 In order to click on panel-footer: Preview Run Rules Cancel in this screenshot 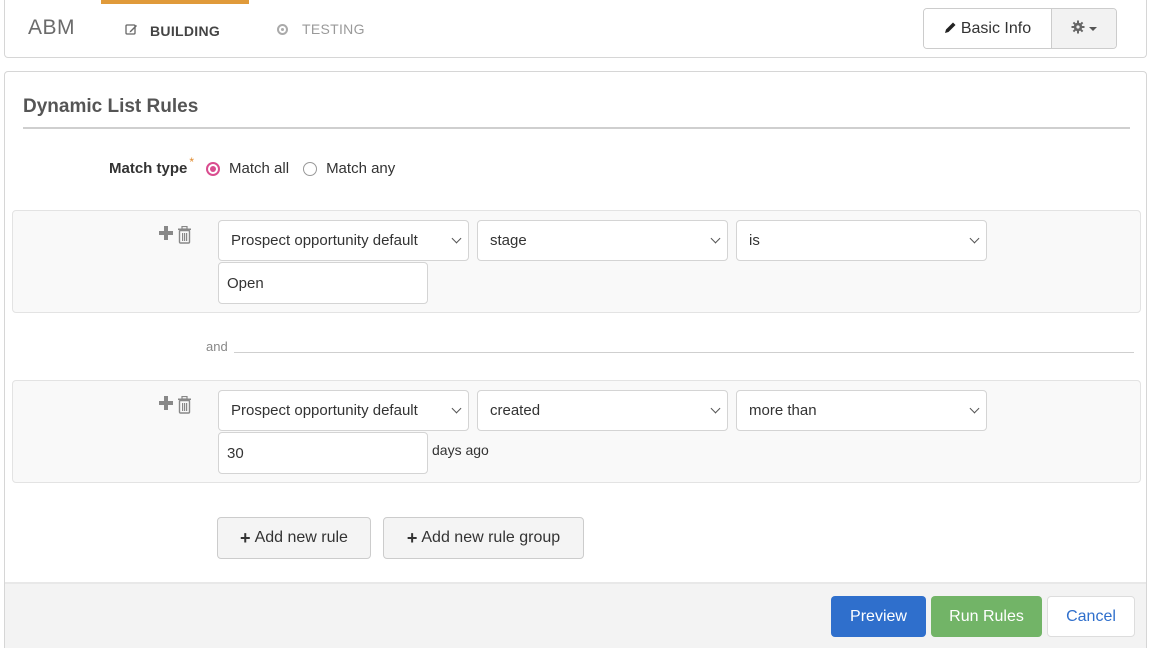, I will do `click(575, 615)`.